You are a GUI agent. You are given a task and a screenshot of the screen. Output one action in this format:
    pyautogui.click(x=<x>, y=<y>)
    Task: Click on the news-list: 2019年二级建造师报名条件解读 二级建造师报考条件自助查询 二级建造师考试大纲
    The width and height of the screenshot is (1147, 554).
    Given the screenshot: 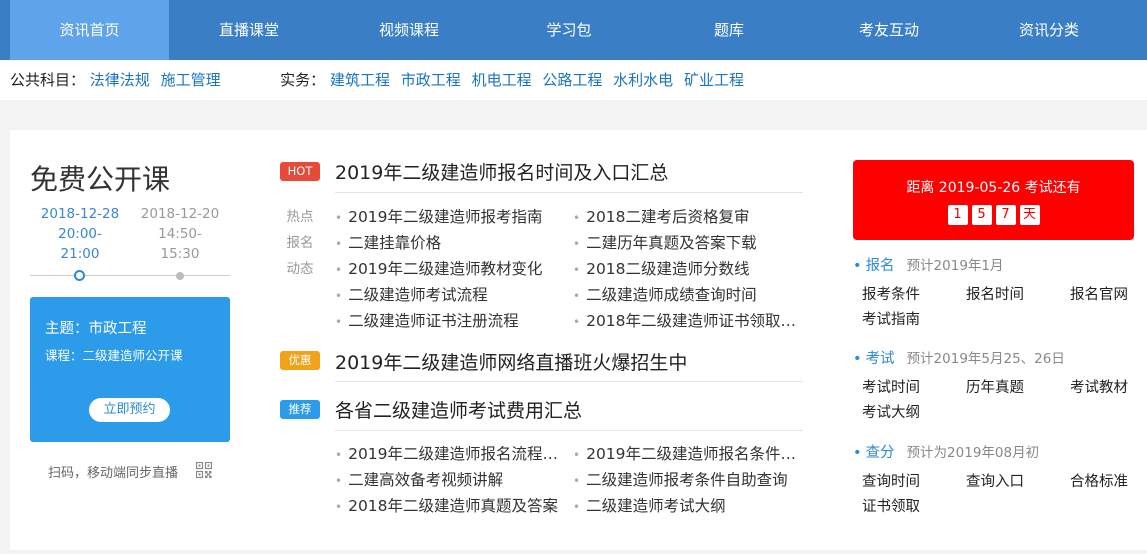 What is the action you would take?
    pyautogui.click(x=688, y=480)
    